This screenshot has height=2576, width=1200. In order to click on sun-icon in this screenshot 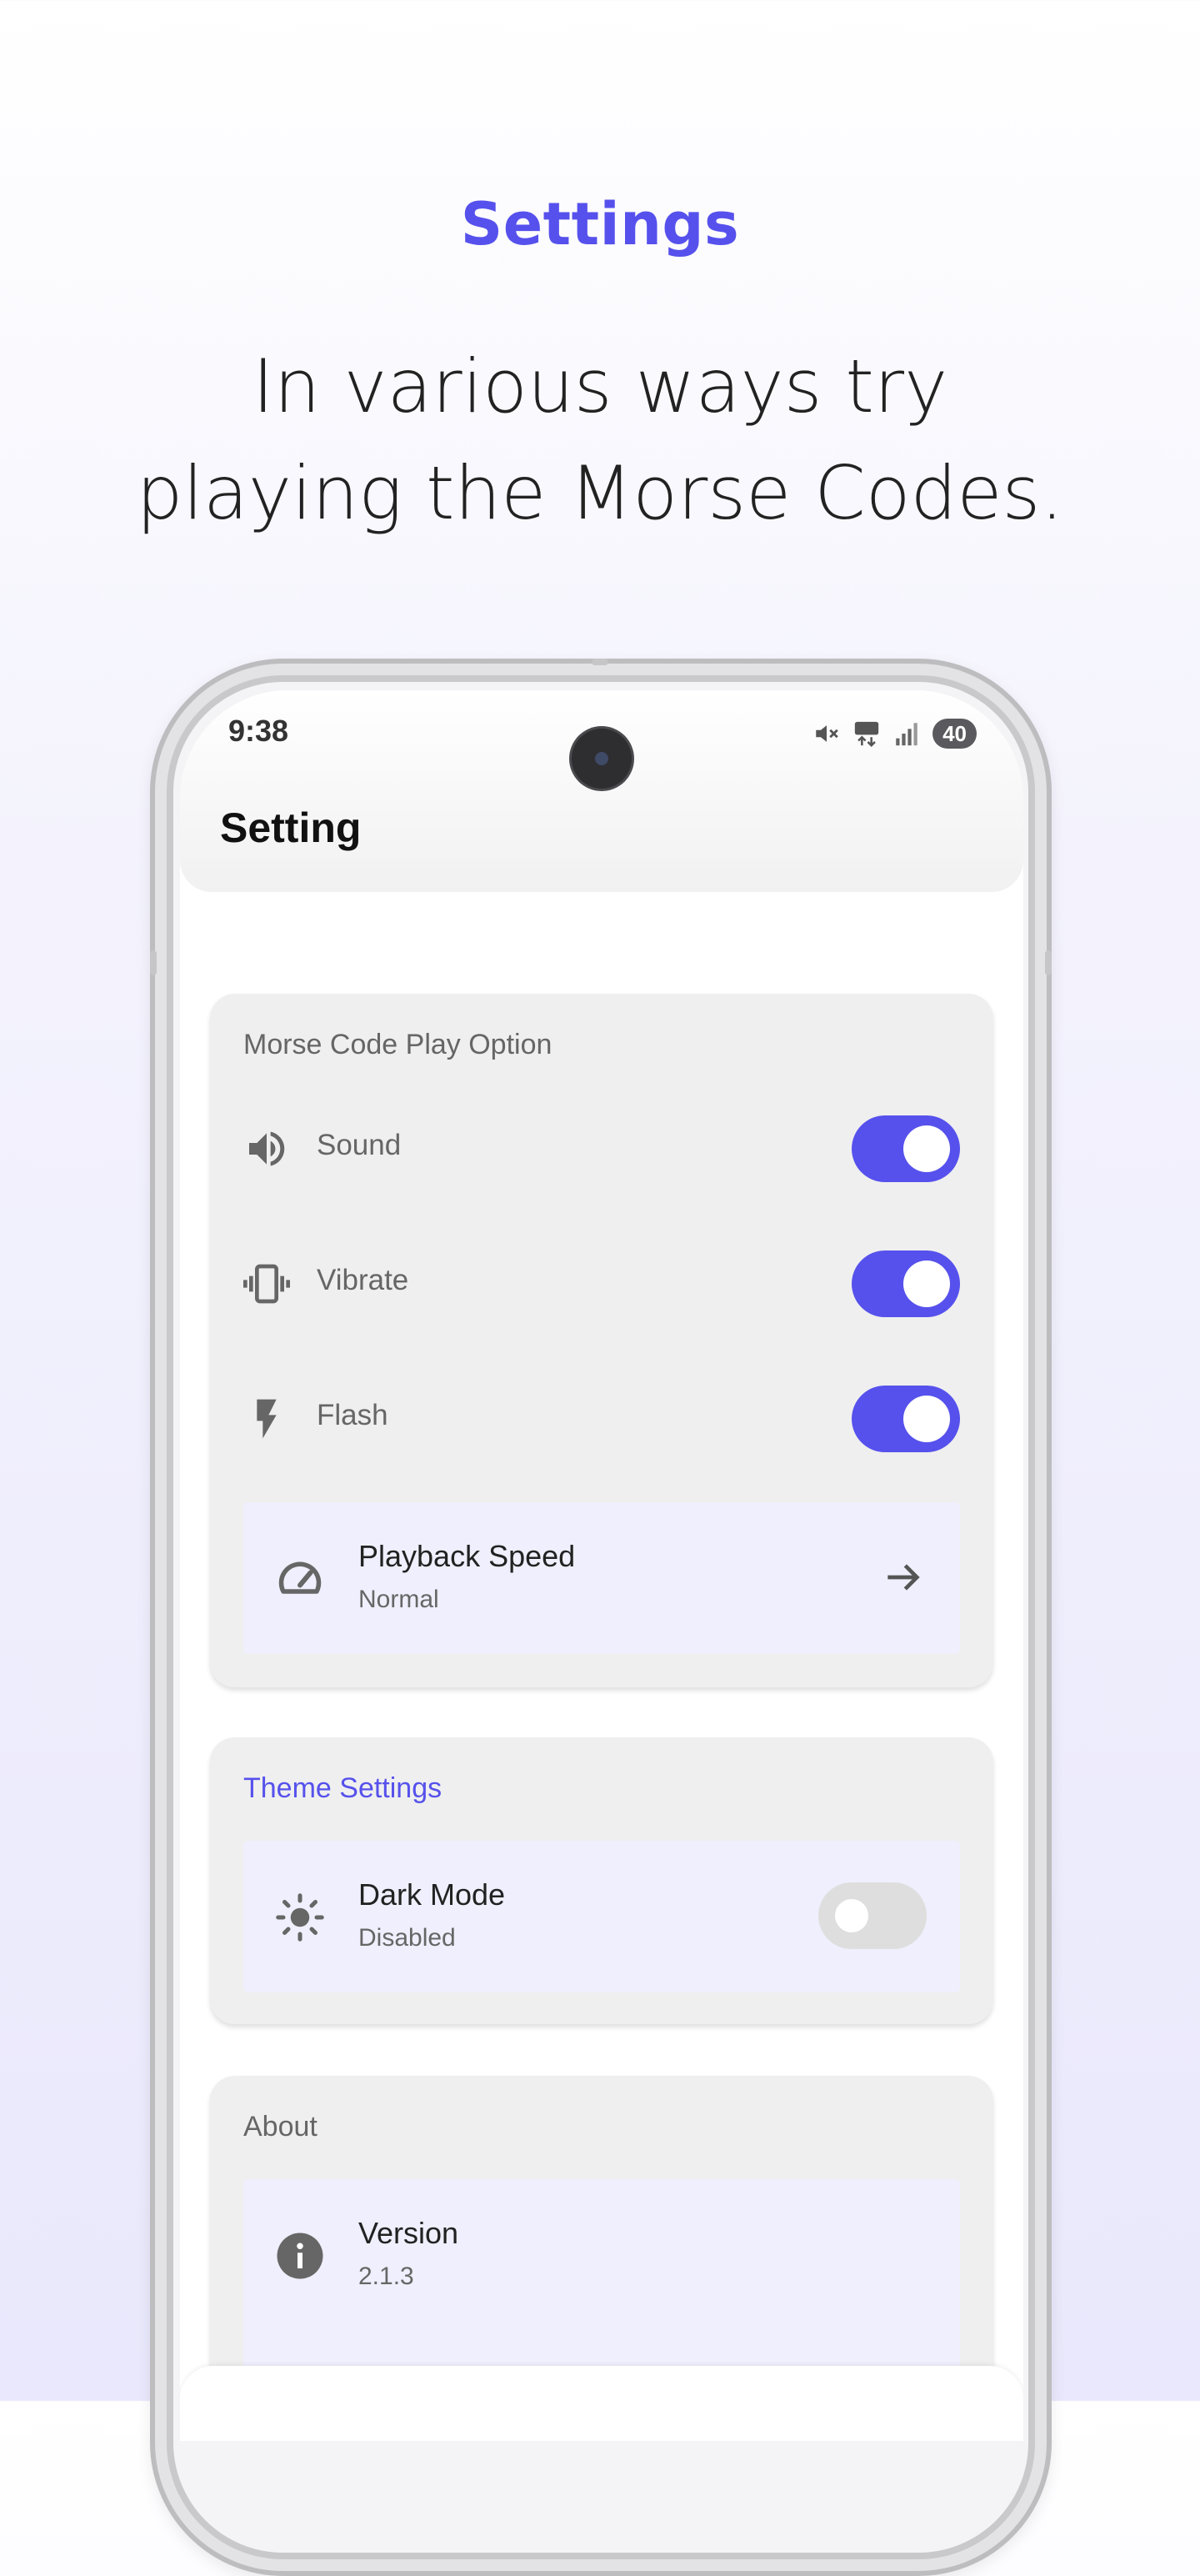, I will do `click(300, 1917)`.